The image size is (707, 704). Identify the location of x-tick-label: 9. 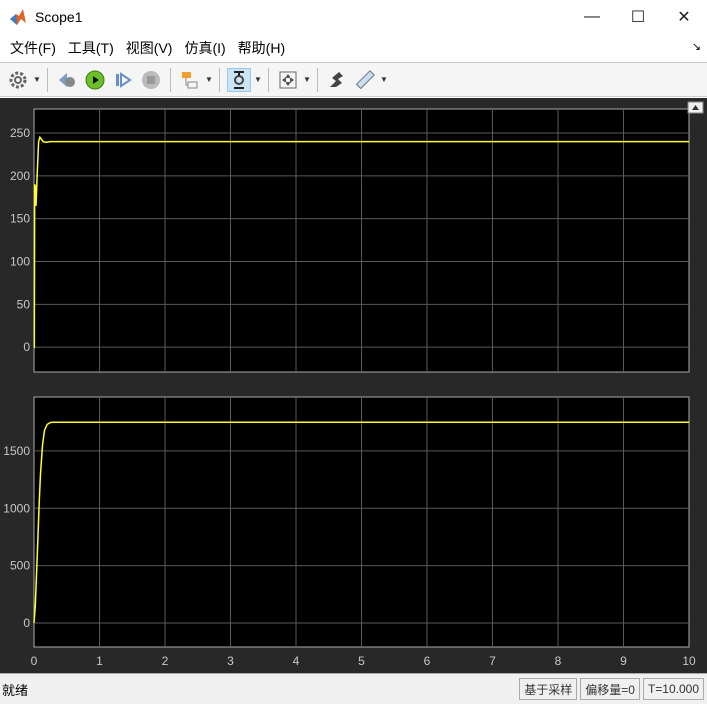
(623, 661).